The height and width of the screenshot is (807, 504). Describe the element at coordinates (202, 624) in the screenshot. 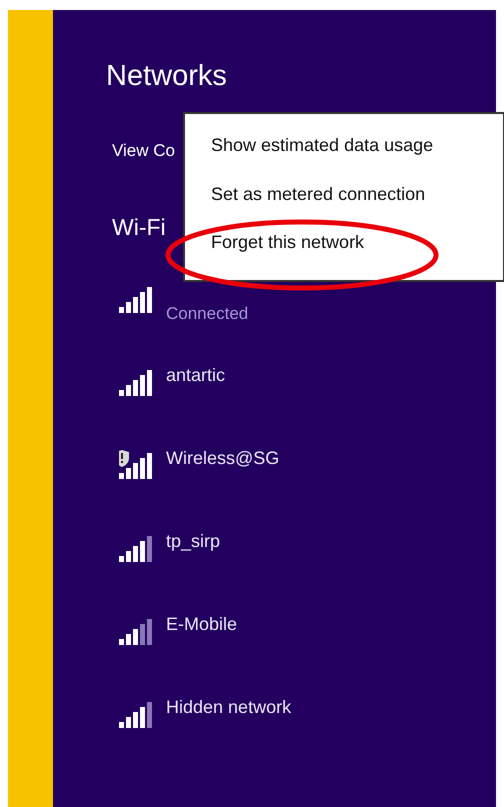

I see `network-name: E-Mobile` at that location.